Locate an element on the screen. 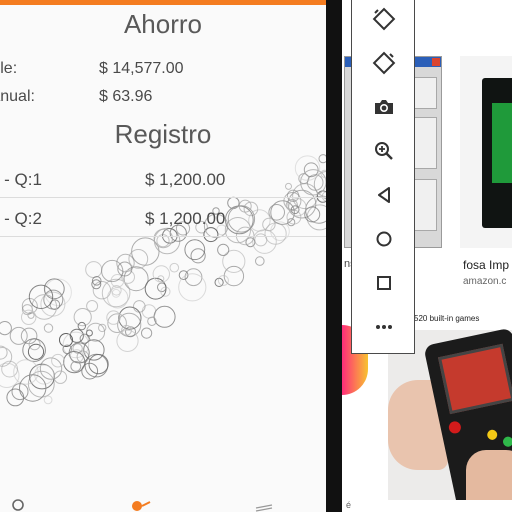  printer-image is located at coordinates (497, 153).